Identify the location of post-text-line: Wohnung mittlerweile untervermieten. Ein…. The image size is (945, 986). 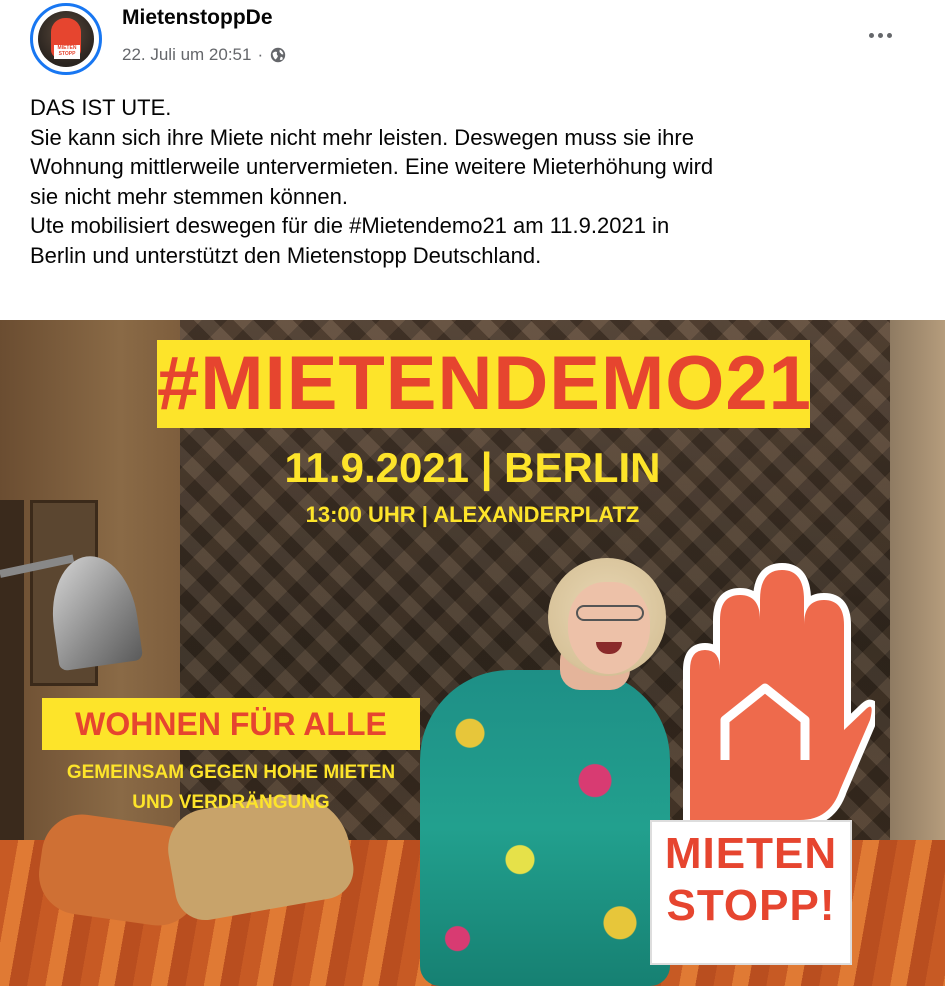
(372, 166).